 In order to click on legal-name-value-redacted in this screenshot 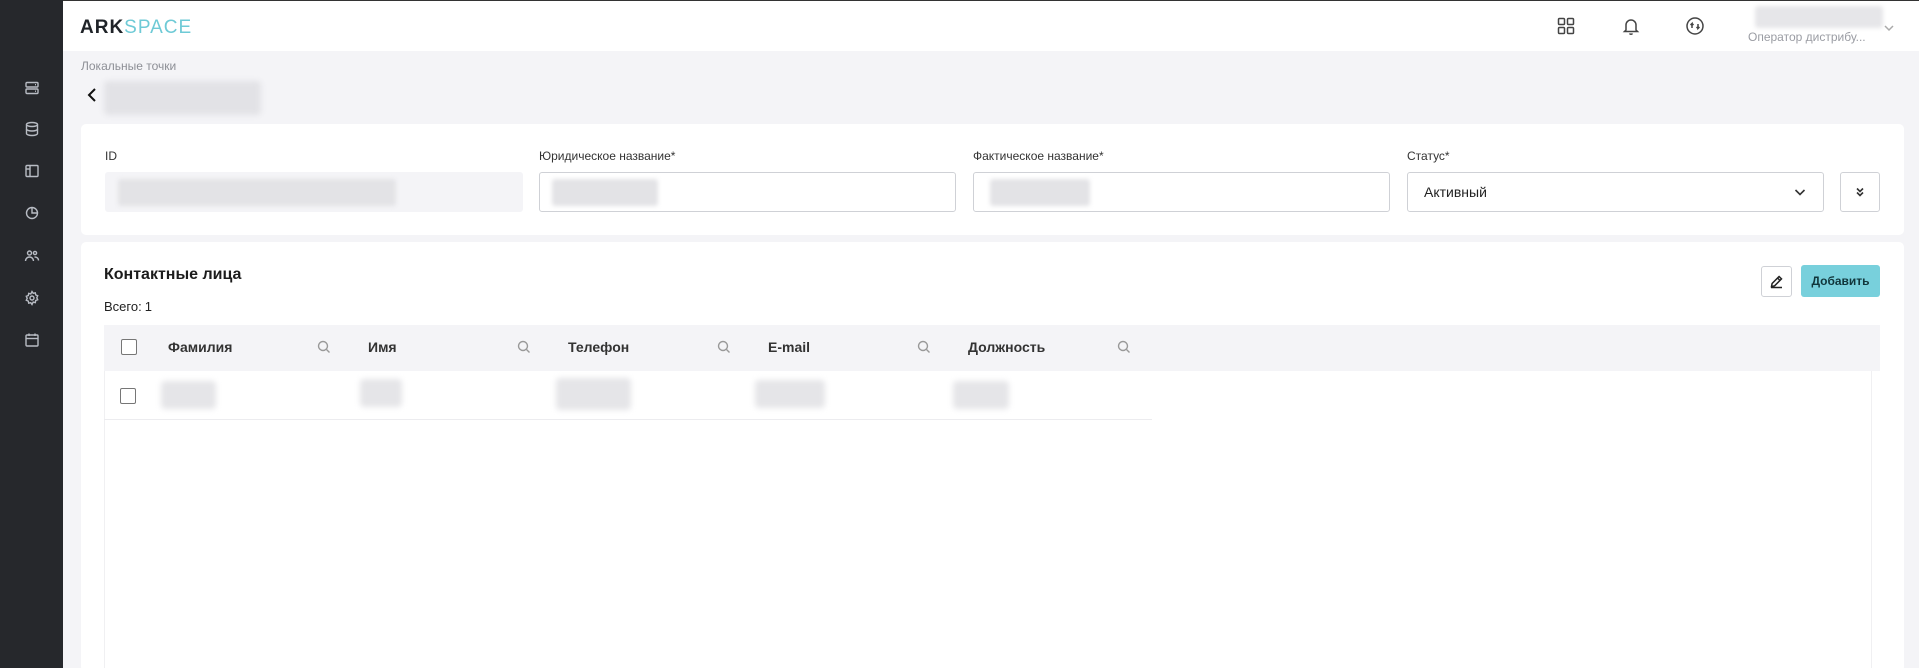, I will do `click(605, 192)`.